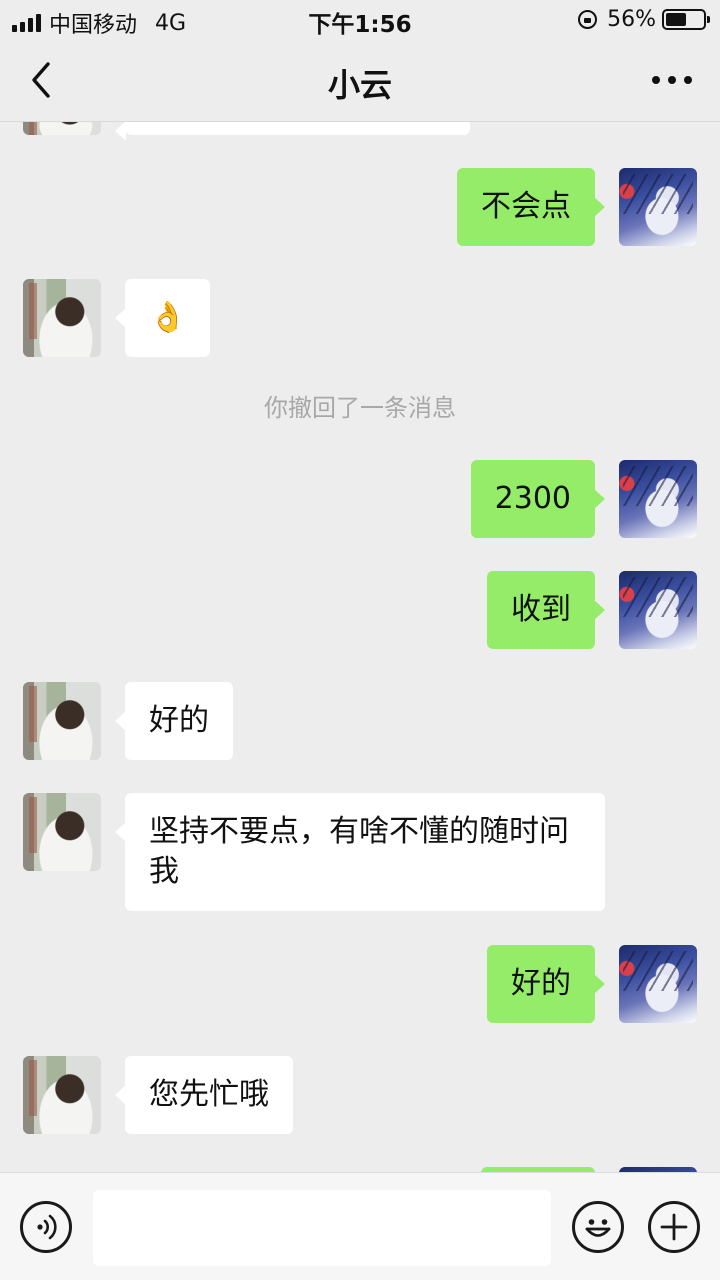 The height and width of the screenshot is (1280, 720). I want to click on emoji-button, so click(598, 1227).